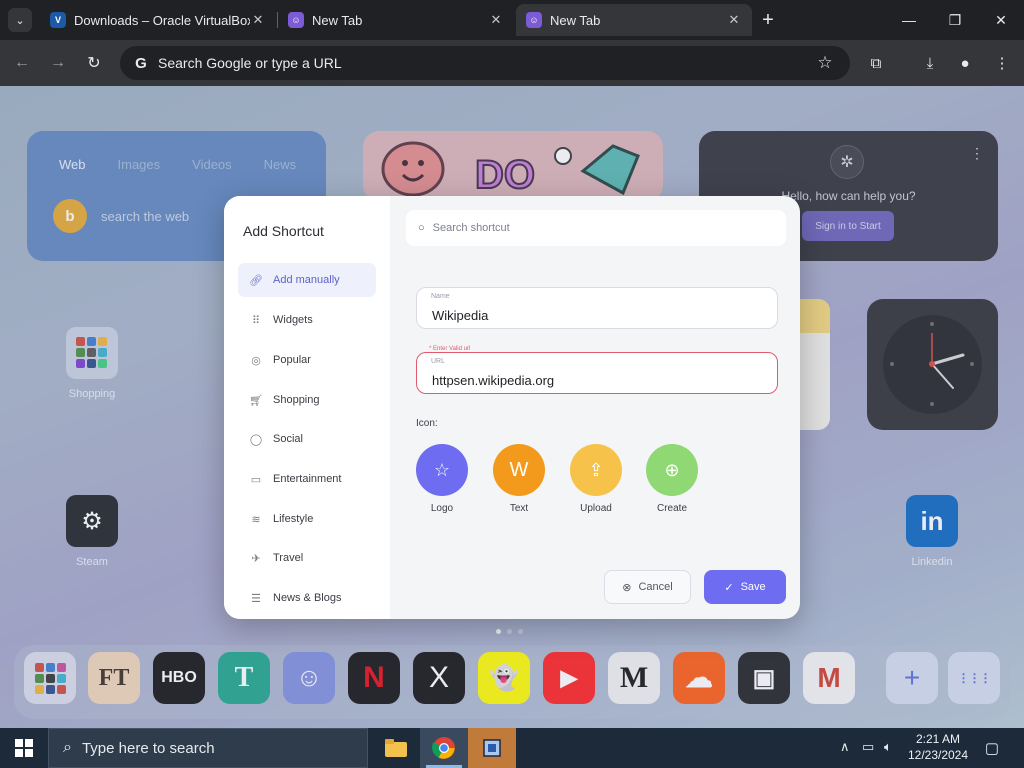 Image resolution: width=1024 pixels, height=768 pixels. I want to click on icon-option-label: Text, so click(519, 508).